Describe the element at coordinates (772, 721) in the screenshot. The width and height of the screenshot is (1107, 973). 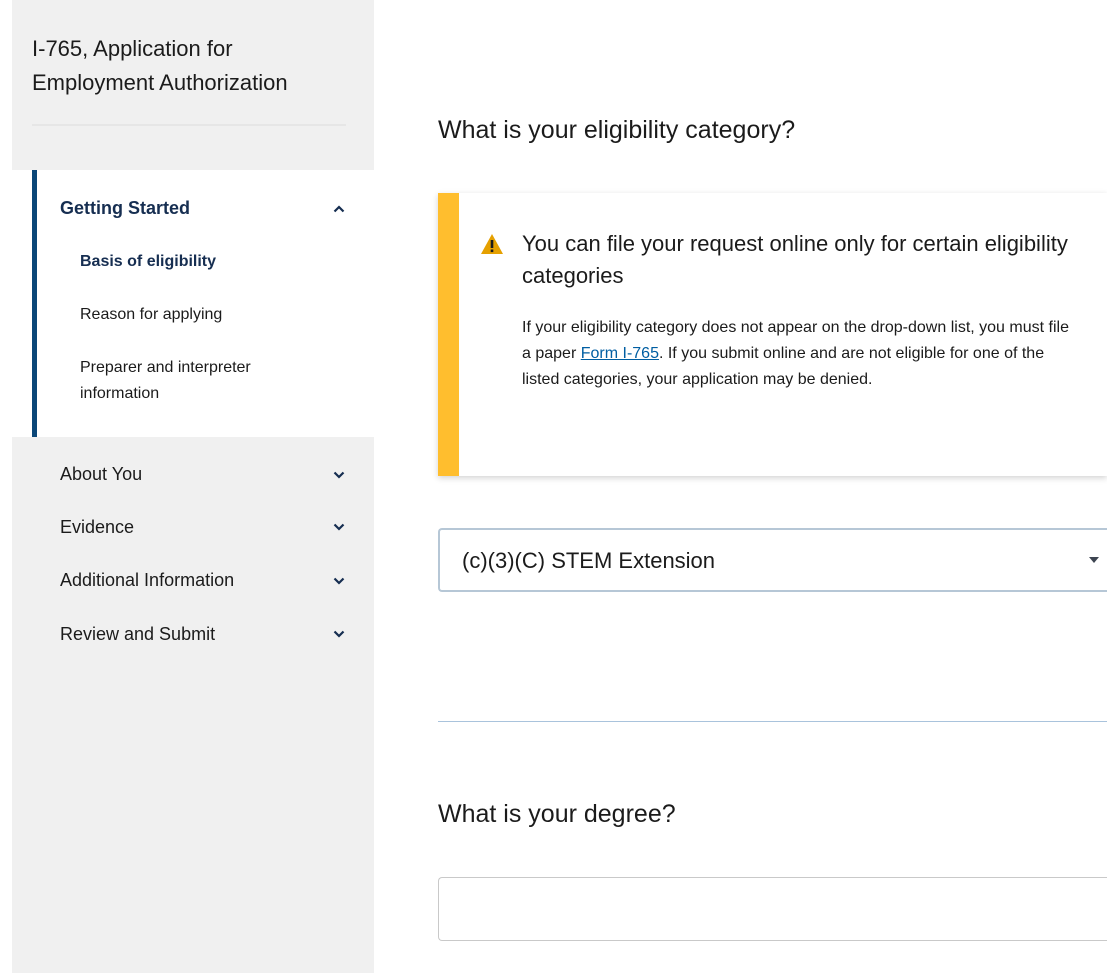
I see `section-divider` at that location.